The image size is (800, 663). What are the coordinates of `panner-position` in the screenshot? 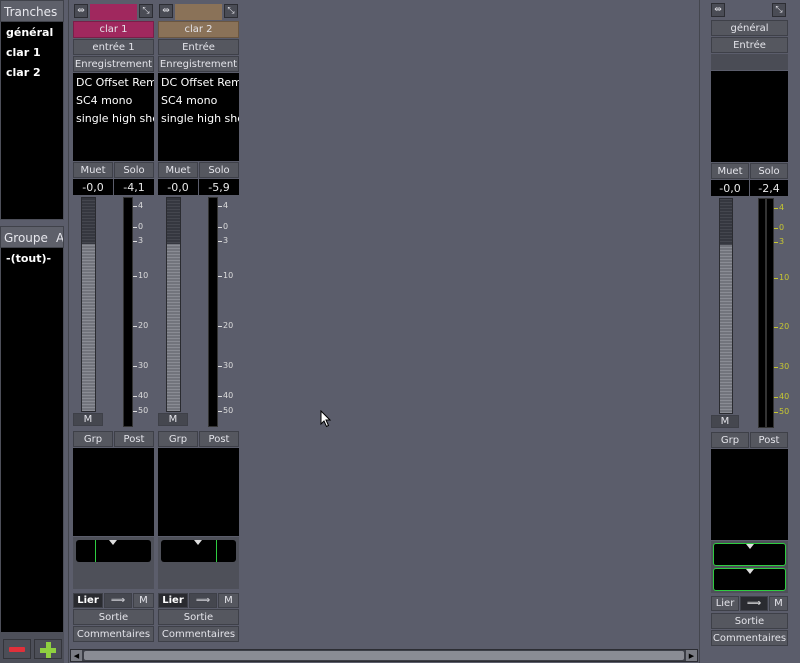 It's located at (749, 579).